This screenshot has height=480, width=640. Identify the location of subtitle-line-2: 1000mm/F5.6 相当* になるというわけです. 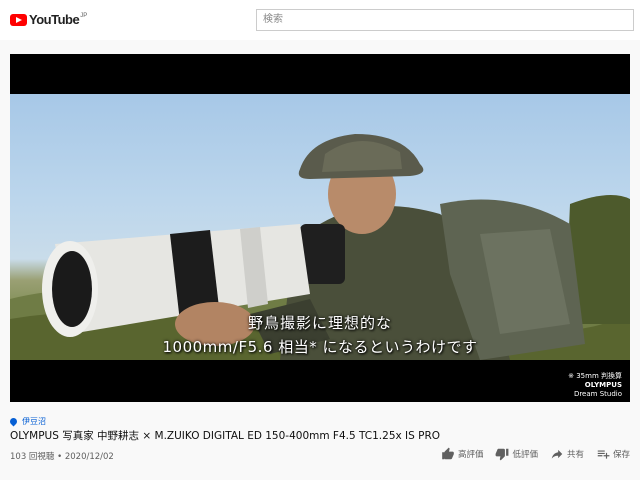
(320, 347).